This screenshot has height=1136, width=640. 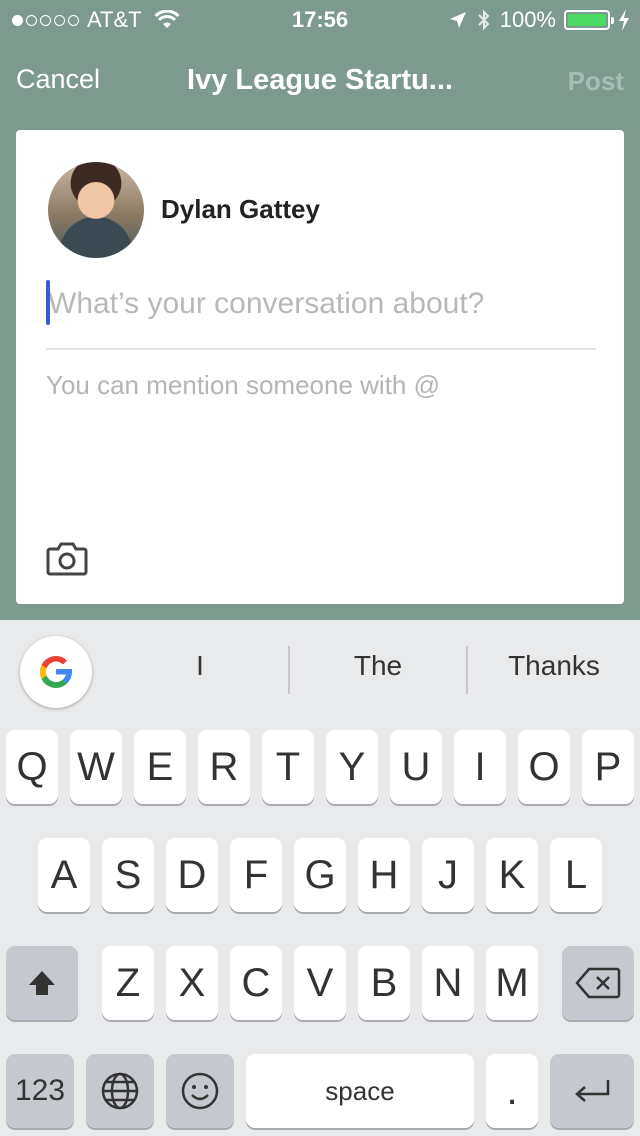 I want to click on key-z: Z, so click(x=128, y=983).